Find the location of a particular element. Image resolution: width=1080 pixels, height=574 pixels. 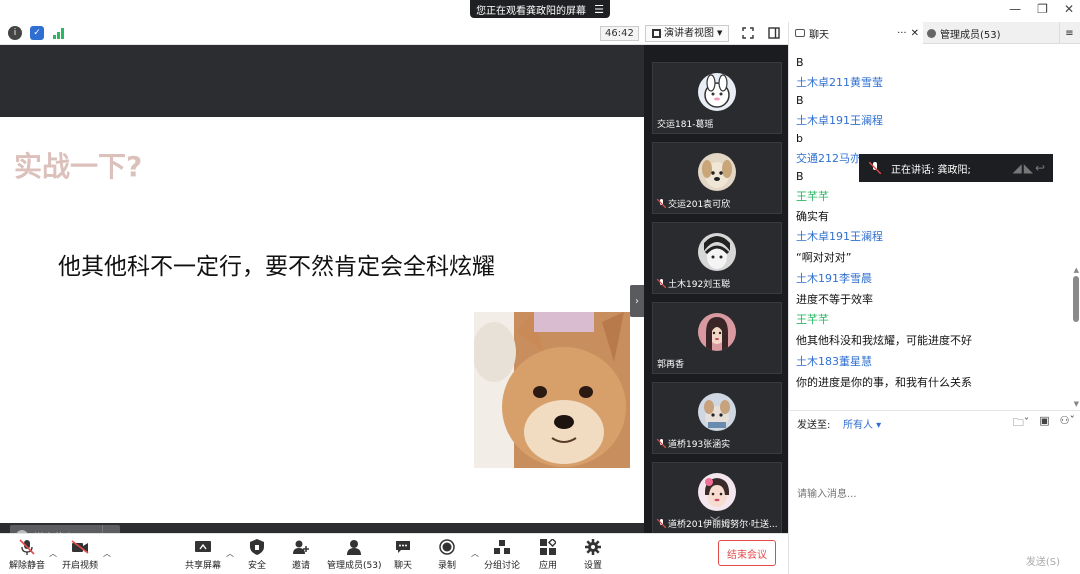

audio-options-icon: ︿ is located at coordinates (53, 553).